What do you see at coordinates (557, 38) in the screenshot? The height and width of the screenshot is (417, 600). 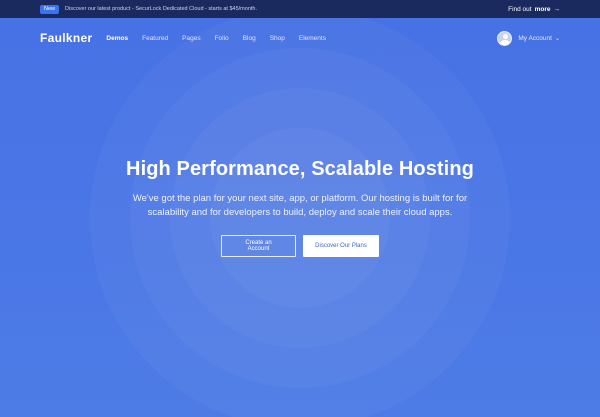 I see `chevron-down-icon: ⌄` at bounding box center [557, 38].